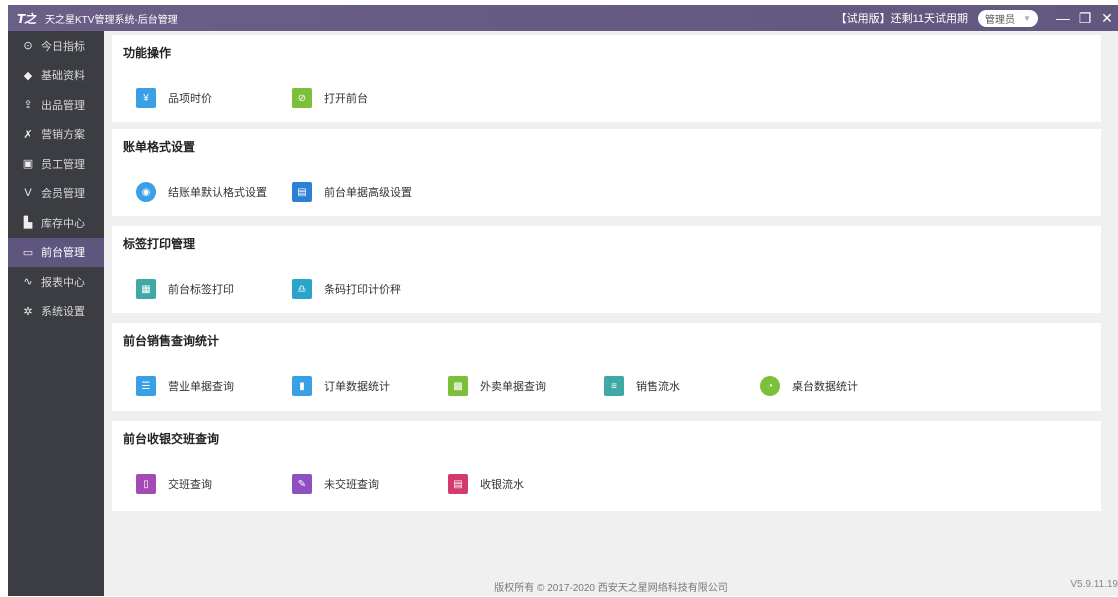 Image resolution: width=1118 pixels, height=597 pixels. Describe the element at coordinates (63, 105) in the screenshot. I see `sidebar-item-label: 出品管理` at that location.